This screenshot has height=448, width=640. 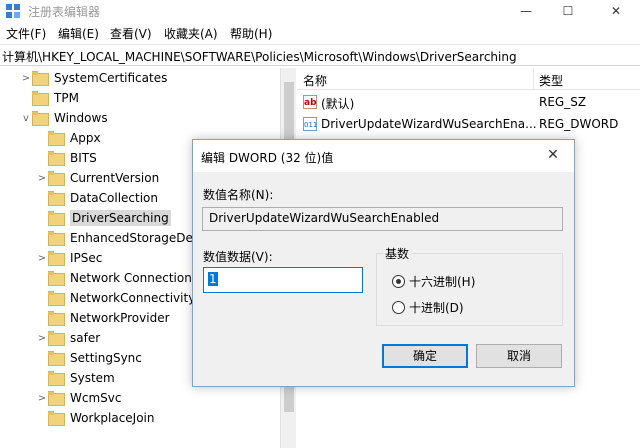 What do you see at coordinates (106, 358) in the screenshot?
I see `tree-item-label: SettingSync` at bounding box center [106, 358].